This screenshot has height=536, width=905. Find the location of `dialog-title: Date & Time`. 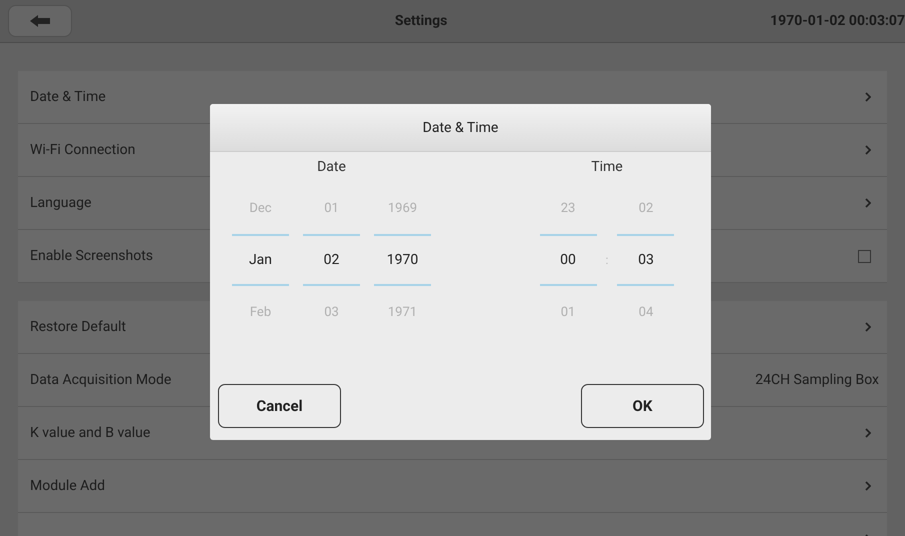

dialog-title: Date & Time is located at coordinates (460, 128).